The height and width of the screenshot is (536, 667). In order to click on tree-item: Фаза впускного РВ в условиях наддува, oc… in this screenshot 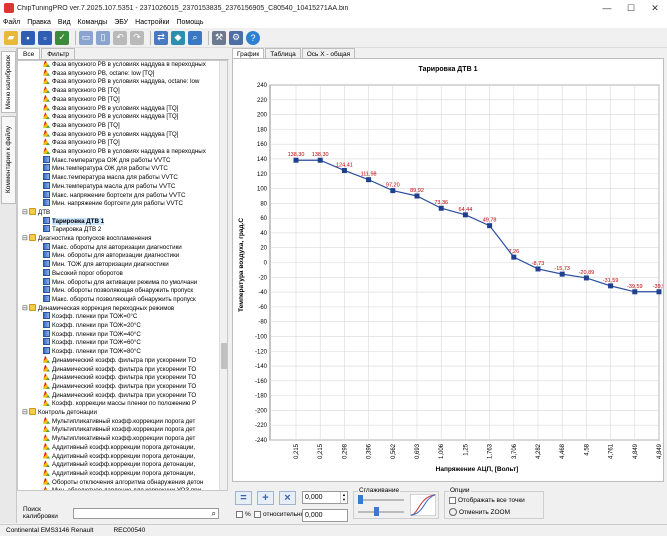, I will do `click(108, 82)`.